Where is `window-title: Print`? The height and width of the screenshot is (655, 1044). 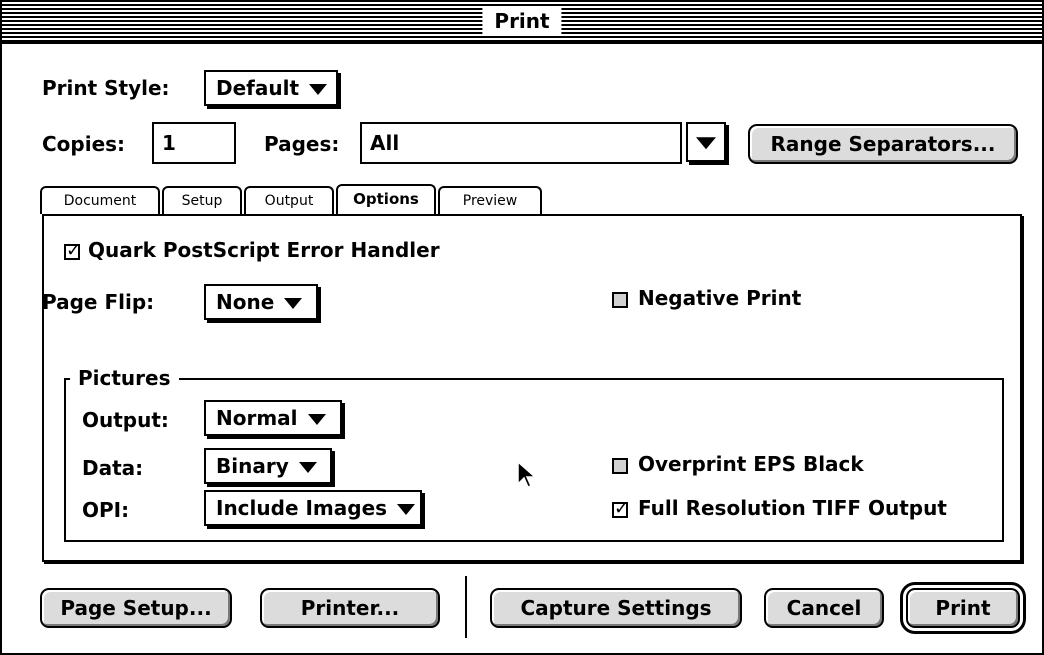
window-title: Print is located at coordinates (522, 21).